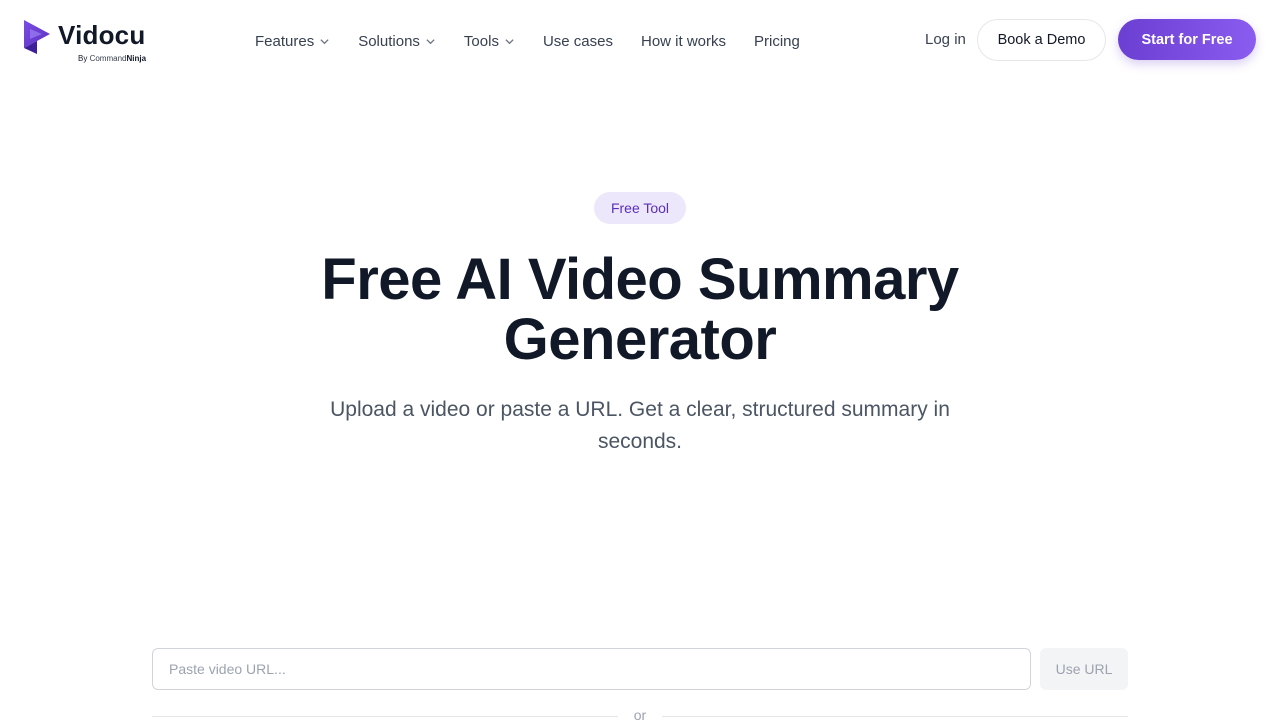 This screenshot has width=1280, height=720. What do you see at coordinates (1084, 669) in the screenshot?
I see `use-url-button: Use URL` at bounding box center [1084, 669].